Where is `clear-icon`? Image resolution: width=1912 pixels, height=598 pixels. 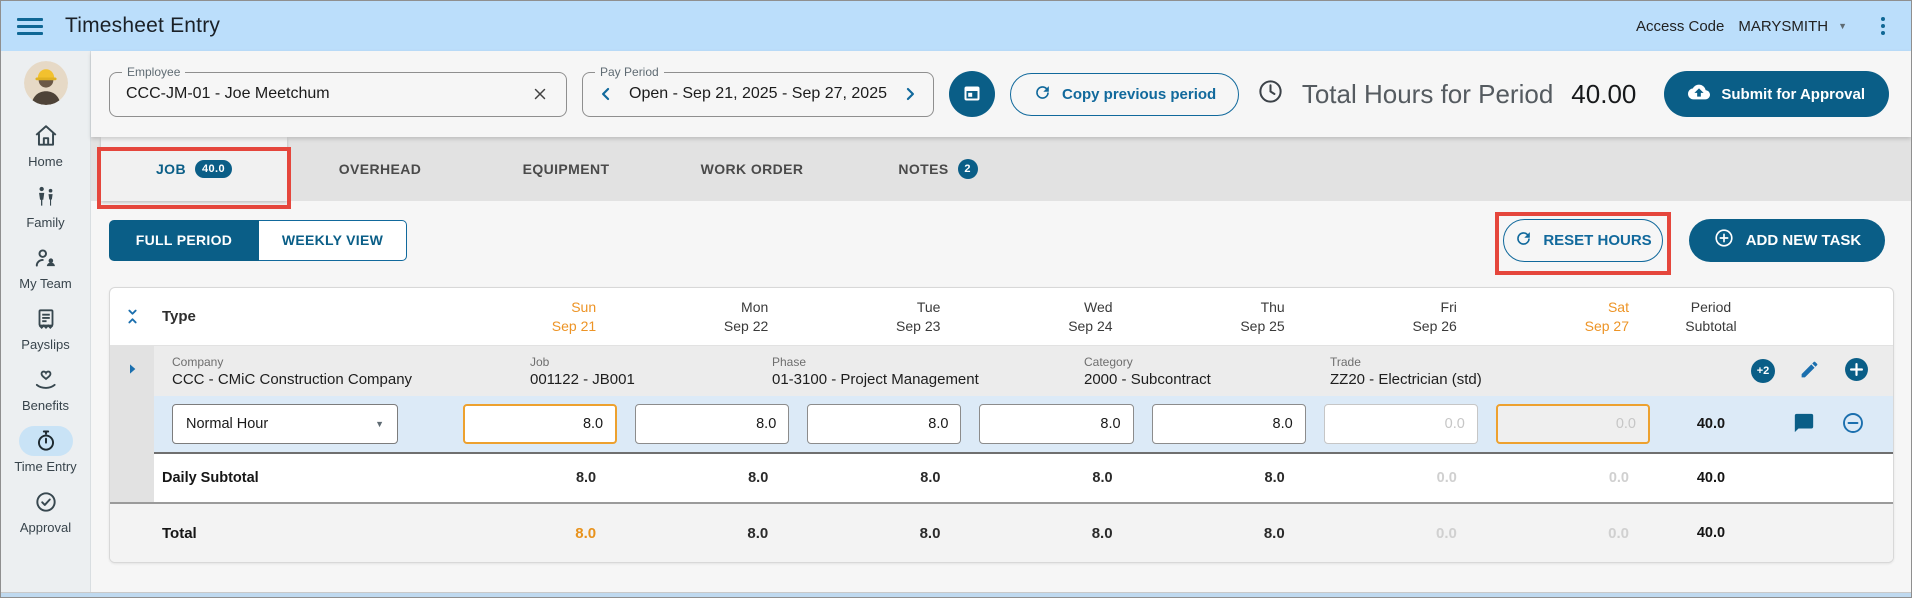 clear-icon is located at coordinates (540, 94).